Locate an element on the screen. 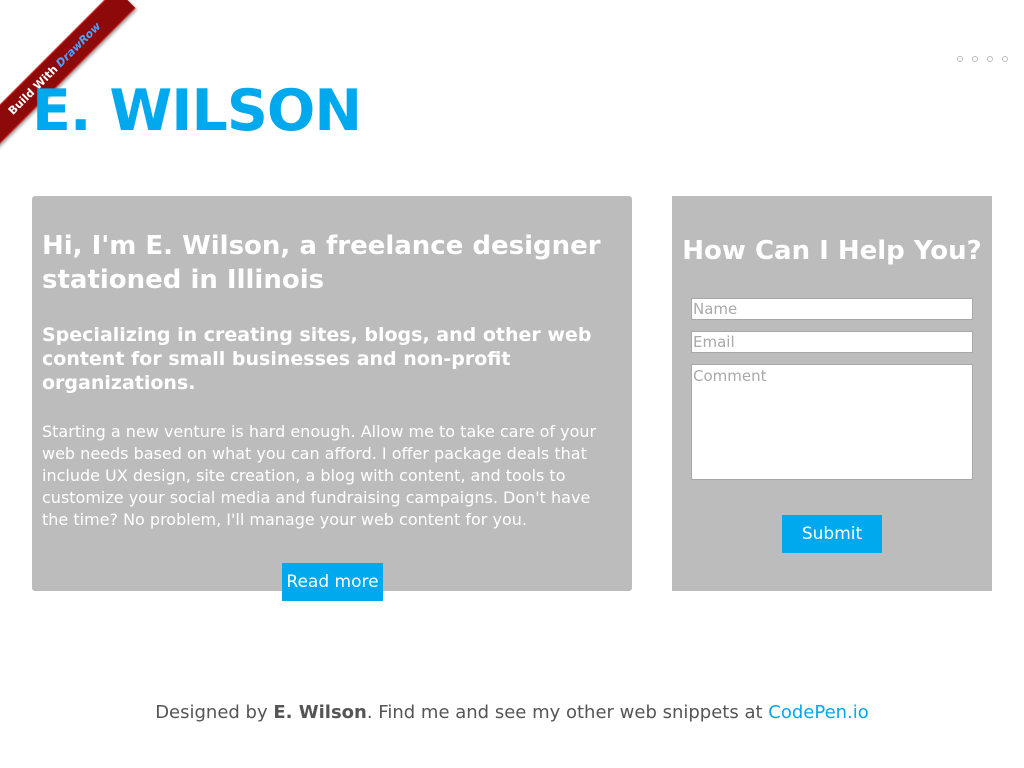 The height and width of the screenshot is (768, 1024). submit-button: Submit is located at coordinates (832, 534).